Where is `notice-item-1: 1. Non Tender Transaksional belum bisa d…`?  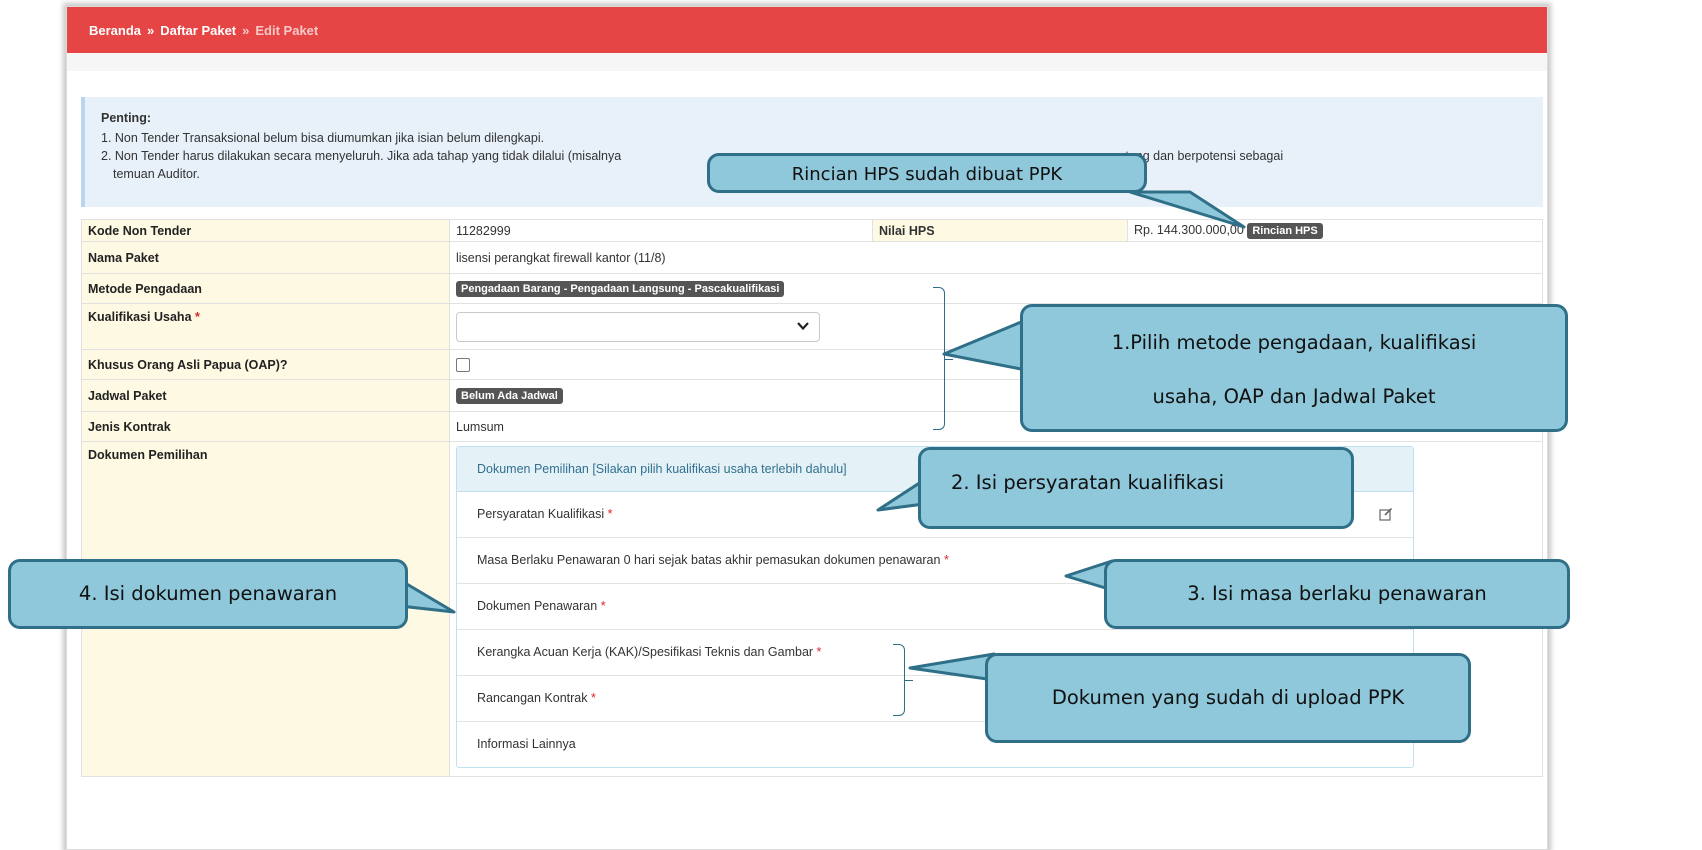
notice-item-1: 1. Non Tender Transaksional belum bisa d… is located at coordinates (323, 138).